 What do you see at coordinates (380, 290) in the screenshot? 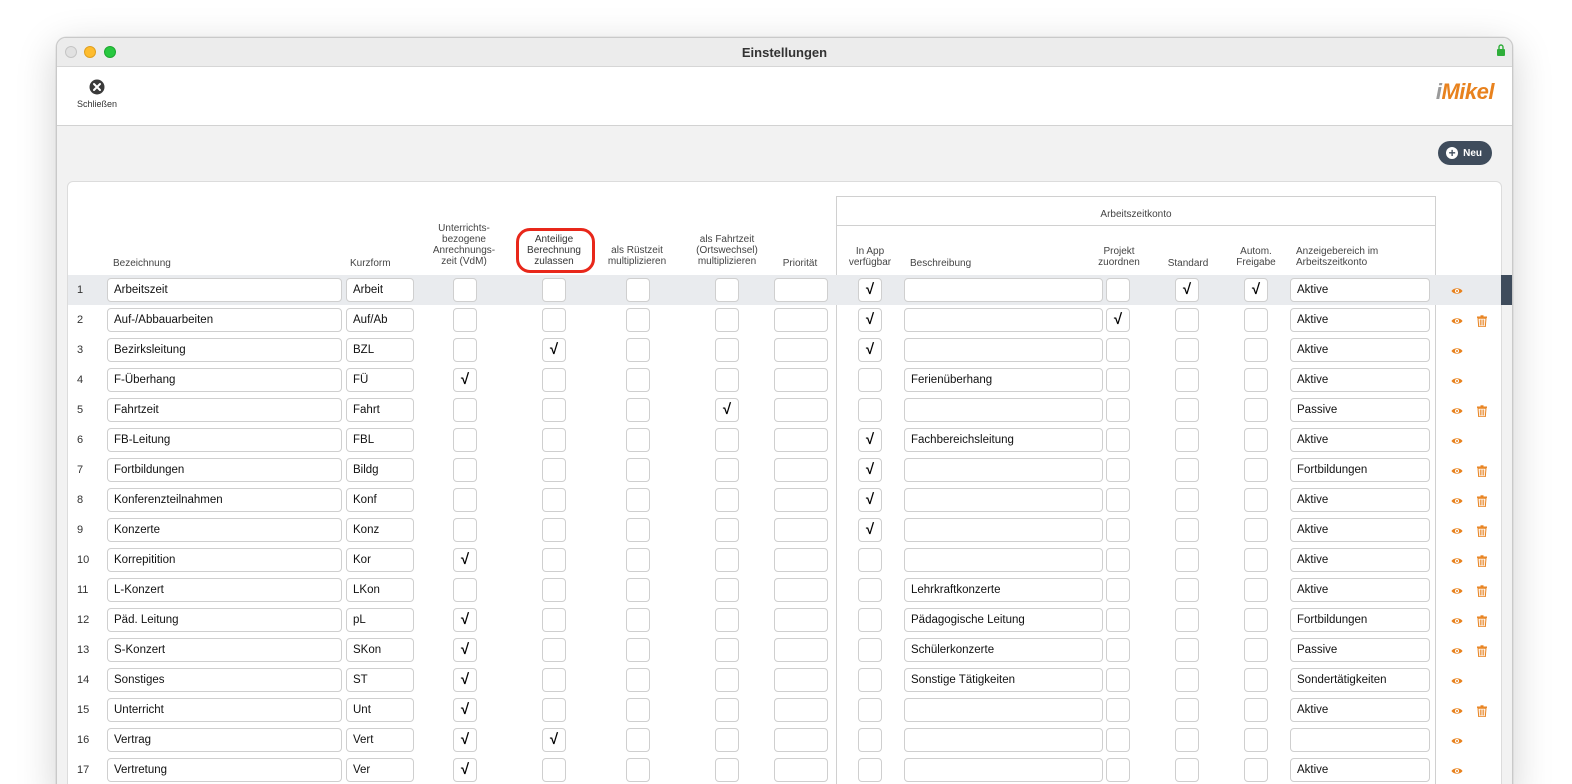
I see `kurzform-field: Arbeit` at bounding box center [380, 290].